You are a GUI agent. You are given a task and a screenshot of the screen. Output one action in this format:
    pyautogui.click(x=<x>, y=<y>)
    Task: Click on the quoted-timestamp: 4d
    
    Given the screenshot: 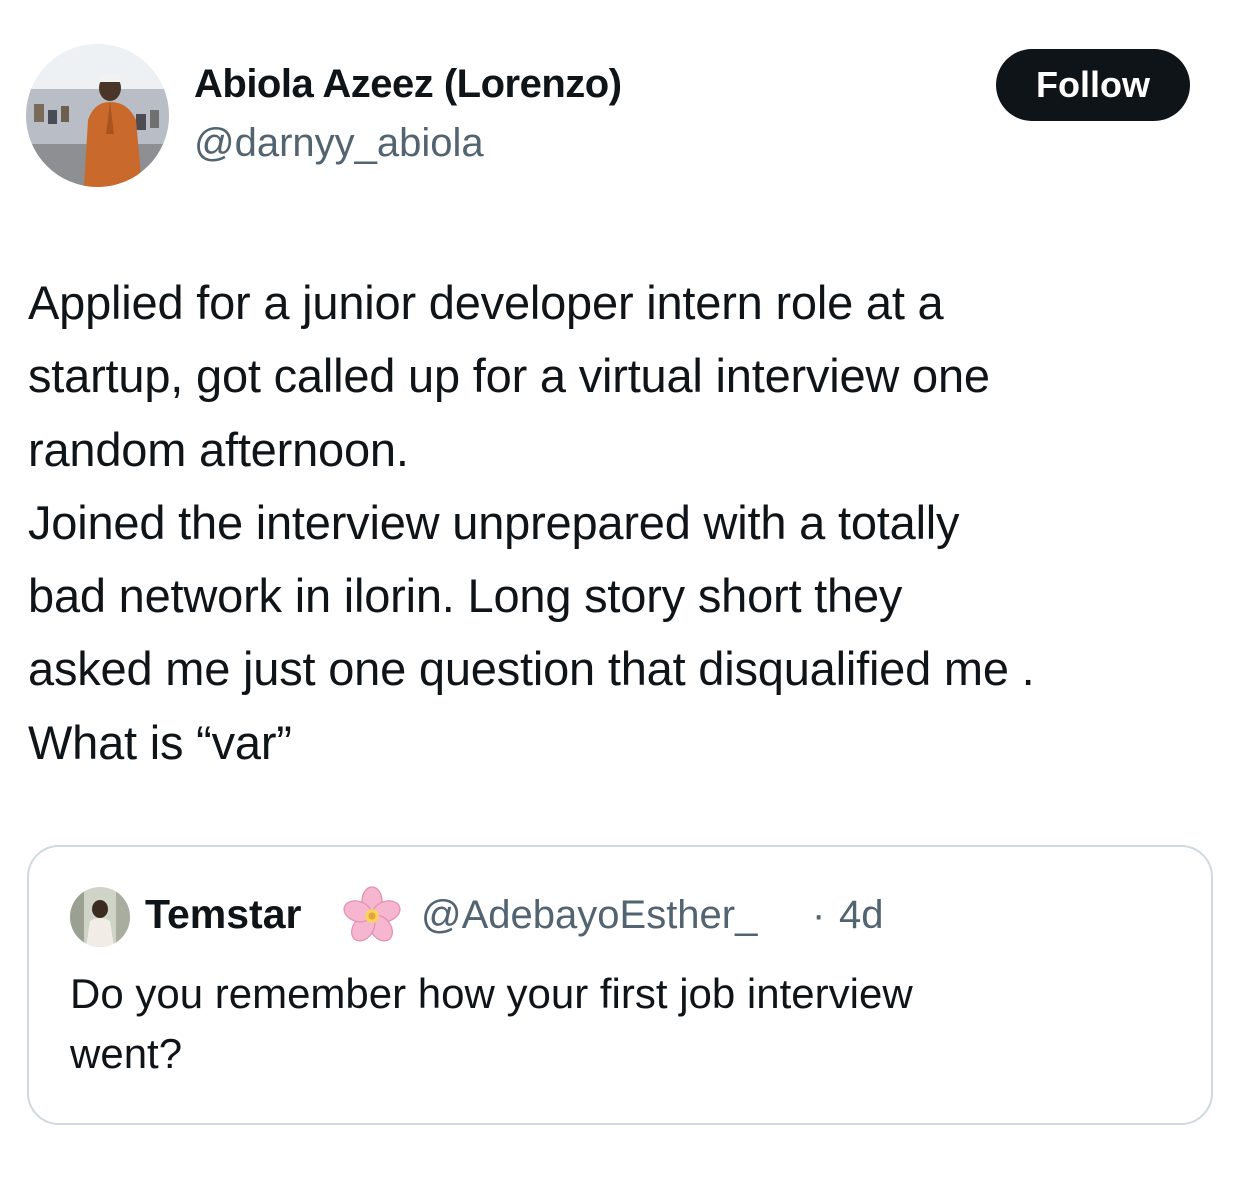 What is the action you would take?
    pyautogui.click(x=861, y=915)
    